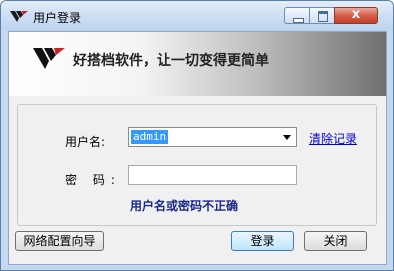 The height and width of the screenshot is (271, 394). What do you see at coordinates (171, 61) in the screenshot?
I see `banner-slogan: 好搭档软件，让一切变得更简单` at bounding box center [171, 61].